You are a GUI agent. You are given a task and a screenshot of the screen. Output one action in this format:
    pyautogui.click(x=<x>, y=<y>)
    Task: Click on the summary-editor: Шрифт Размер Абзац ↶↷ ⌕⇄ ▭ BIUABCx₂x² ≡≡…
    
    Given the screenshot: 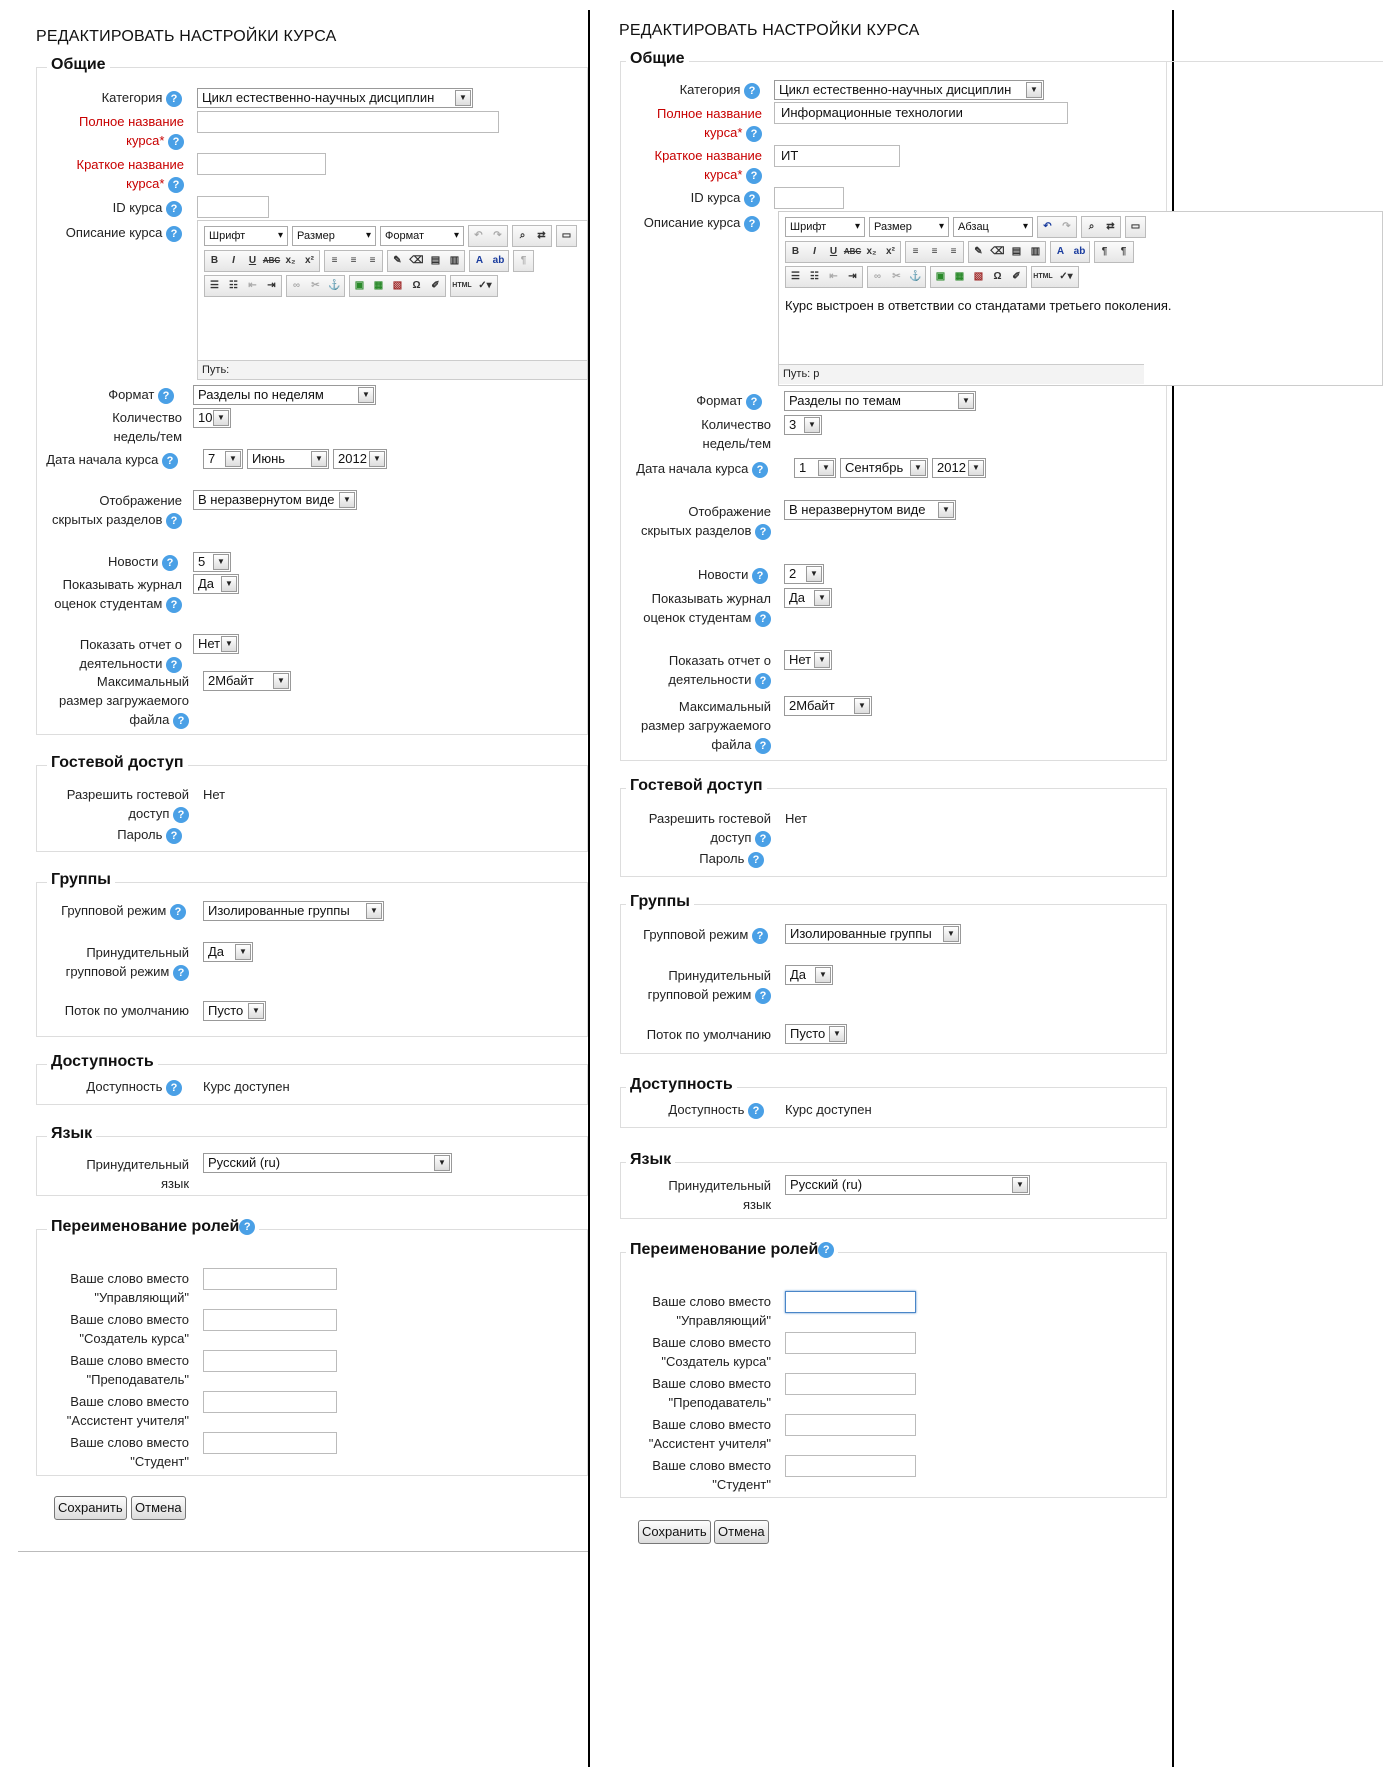 What is the action you would take?
    pyautogui.click(x=1080, y=298)
    